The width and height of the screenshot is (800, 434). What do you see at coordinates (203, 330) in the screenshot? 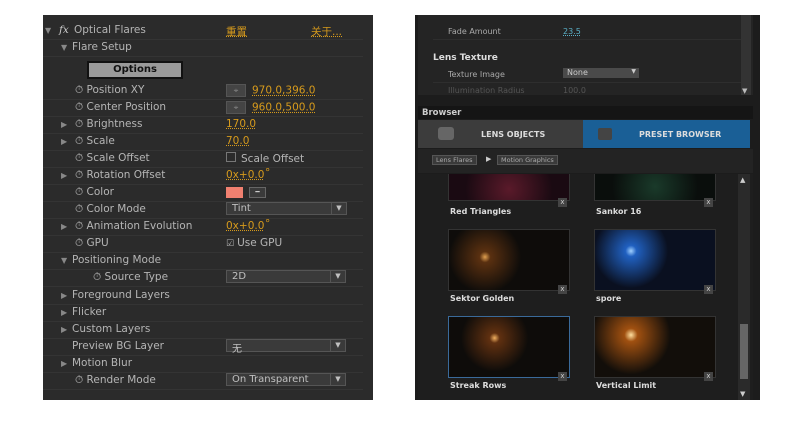
I see `custom-layers-group: ▶ Custom Layers` at bounding box center [203, 330].